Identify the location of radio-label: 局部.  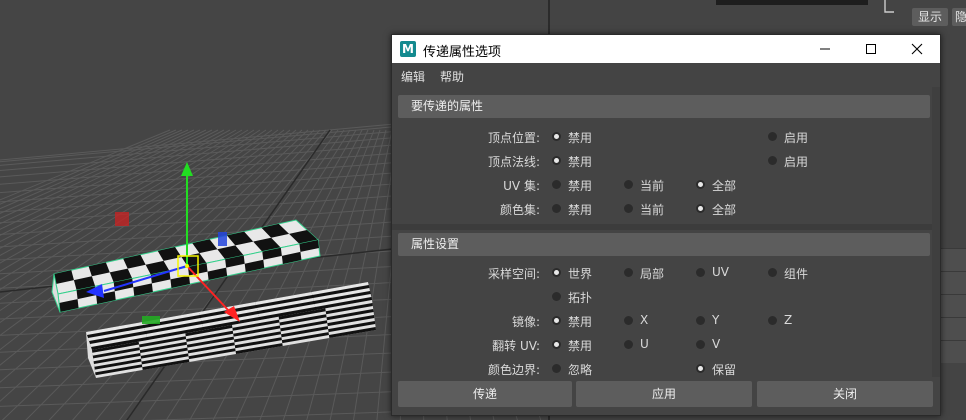
(652, 274).